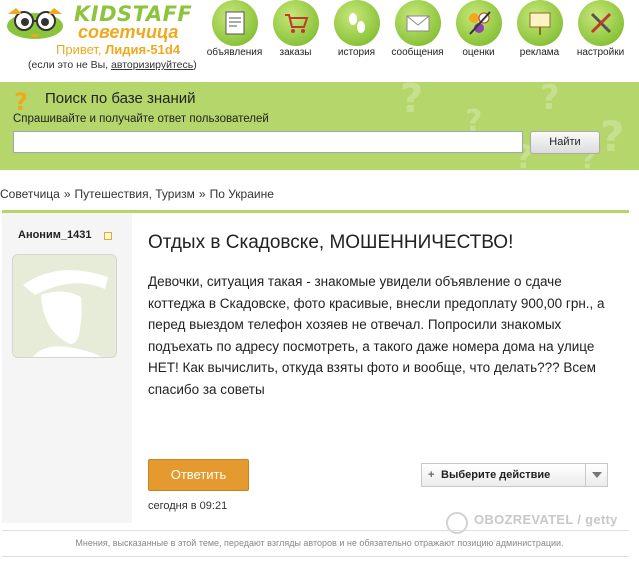 Image resolution: width=639 pixels, height=571 pixels. I want to click on ads-icon, so click(234, 23).